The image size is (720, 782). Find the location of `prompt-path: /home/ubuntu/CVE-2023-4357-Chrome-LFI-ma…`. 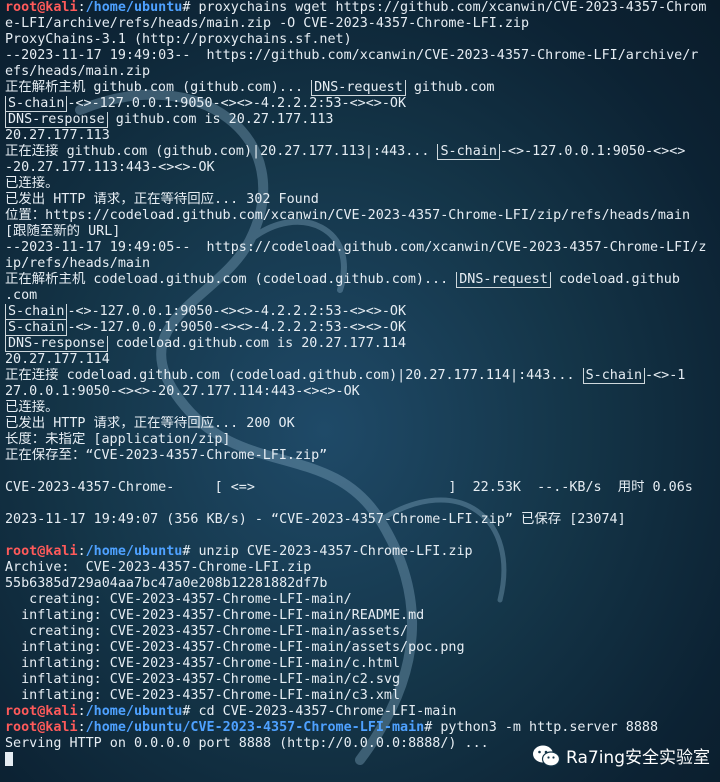

prompt-path: /home/ubuntu/CVE-2023-4357-Chrome-LFI-ma… is located at coordinates (255, 727).